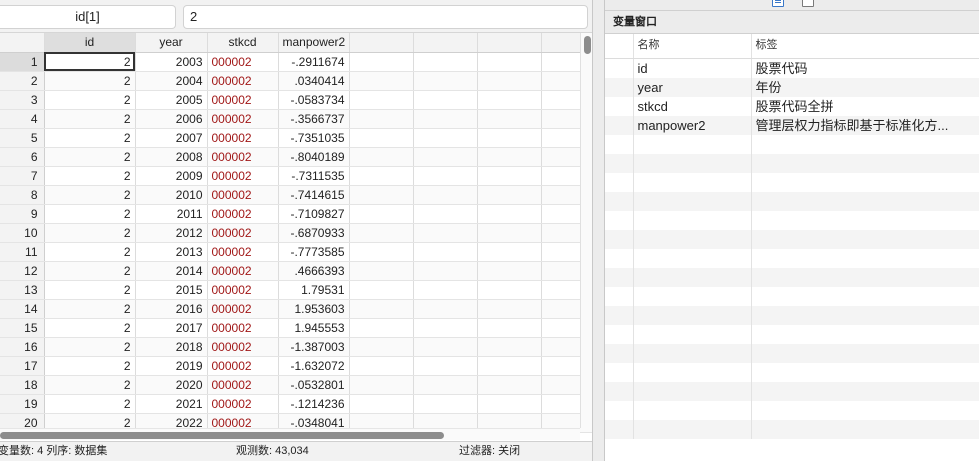 Image resolution: width=979 pixels, height=461 pixels. Describe the element at coordinates (171, 309) in the screenshot. I see `cell-year: 2016` at that location.